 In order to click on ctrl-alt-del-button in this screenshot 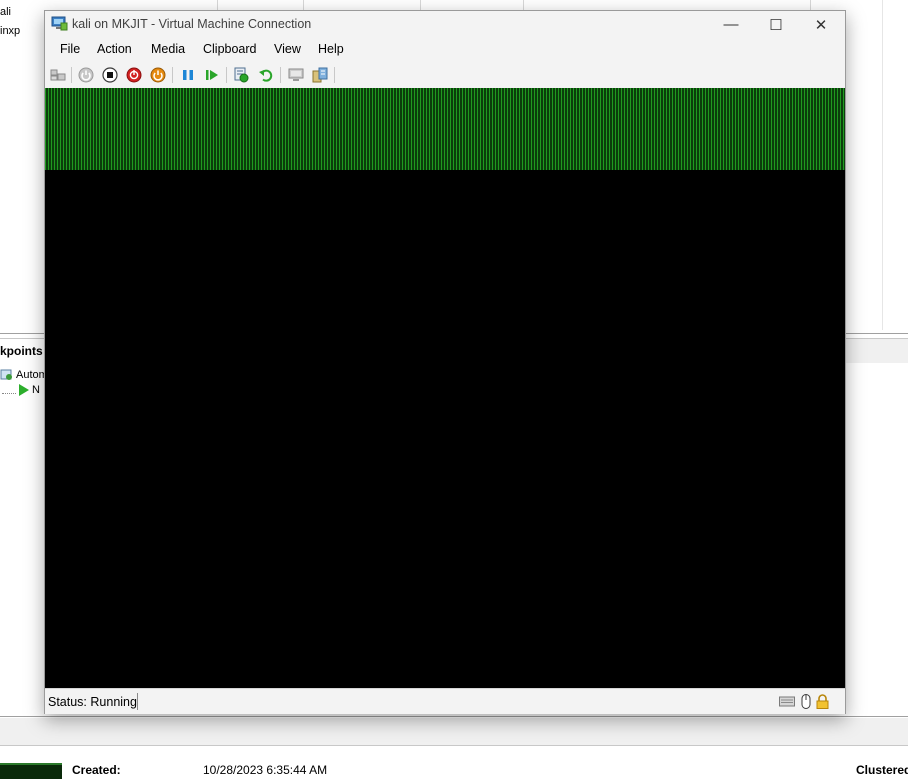, I will do `click(57, 74)`.